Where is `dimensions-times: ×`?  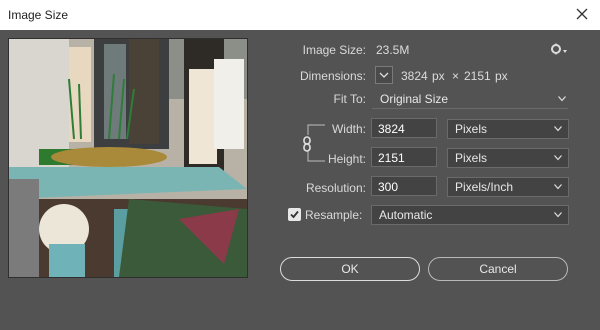 dimensions-times: × is located at coordinates (456, 76).